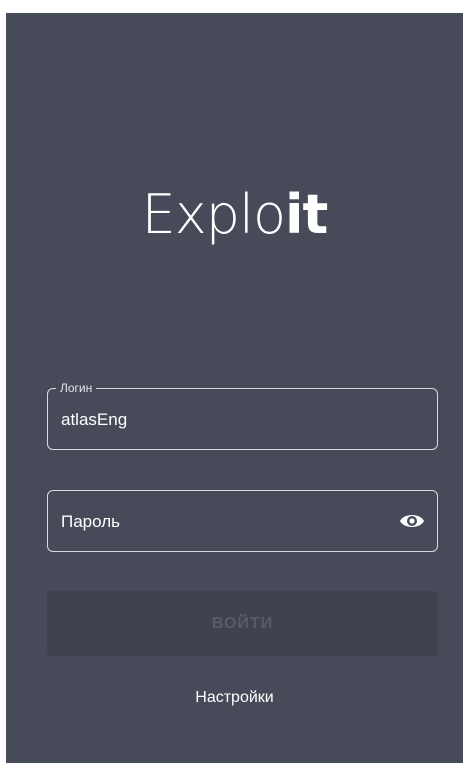  What do you see at coordinates (90, 522) in the screenshot?
I see `password-placeholder: Пароль` at bounding box center [90, 522].